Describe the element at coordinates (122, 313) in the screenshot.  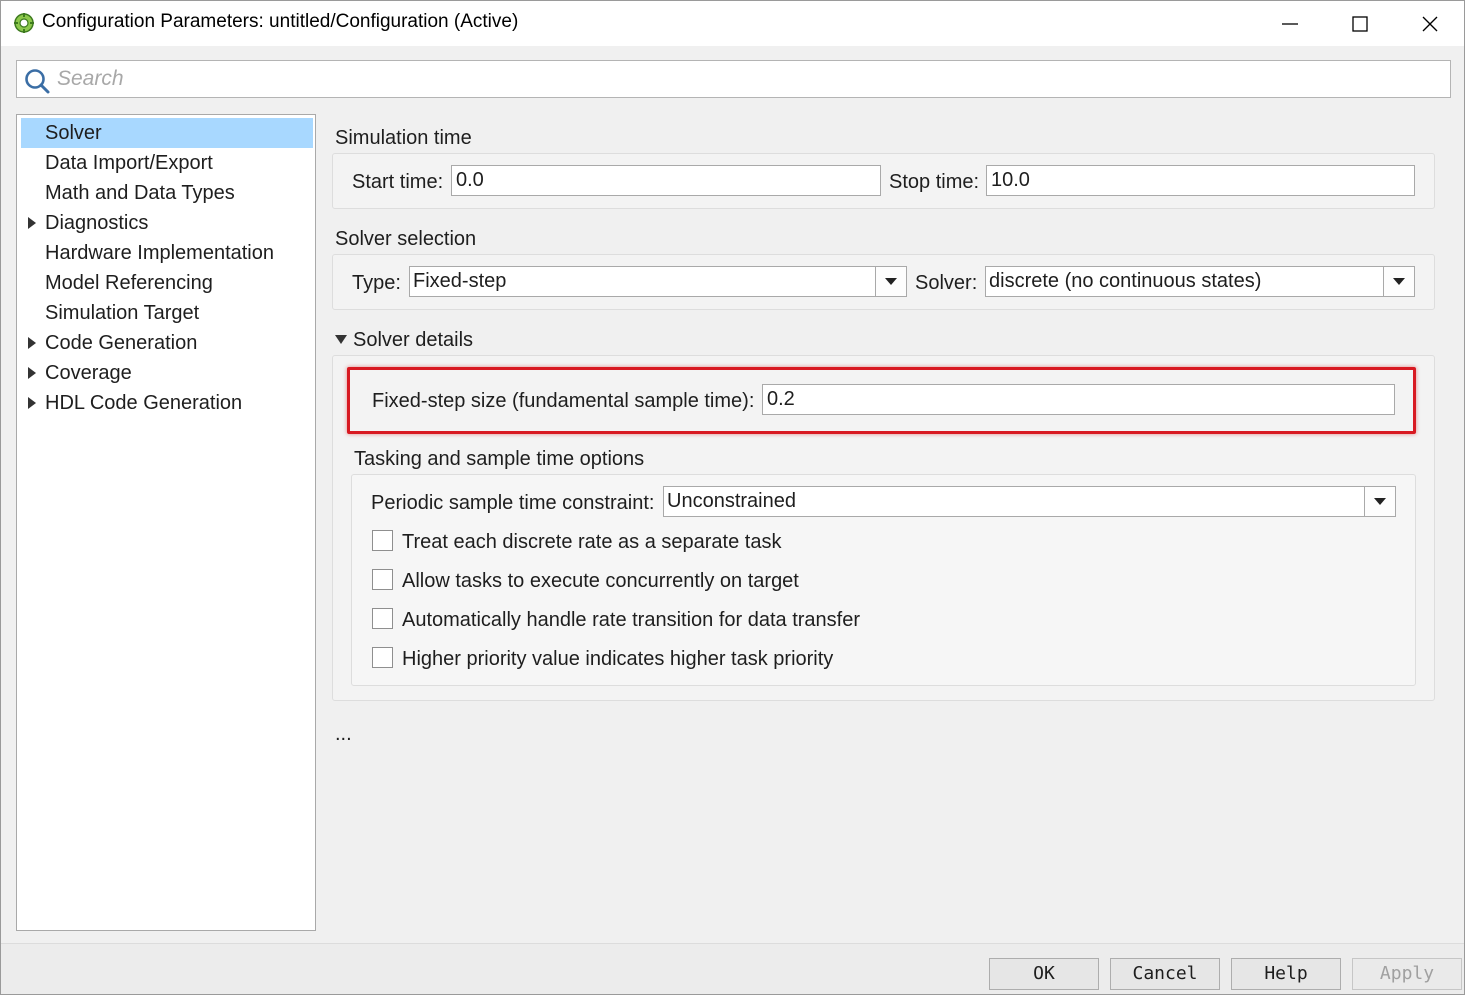
I see `tree-item-label: Simulation Target` at that location.